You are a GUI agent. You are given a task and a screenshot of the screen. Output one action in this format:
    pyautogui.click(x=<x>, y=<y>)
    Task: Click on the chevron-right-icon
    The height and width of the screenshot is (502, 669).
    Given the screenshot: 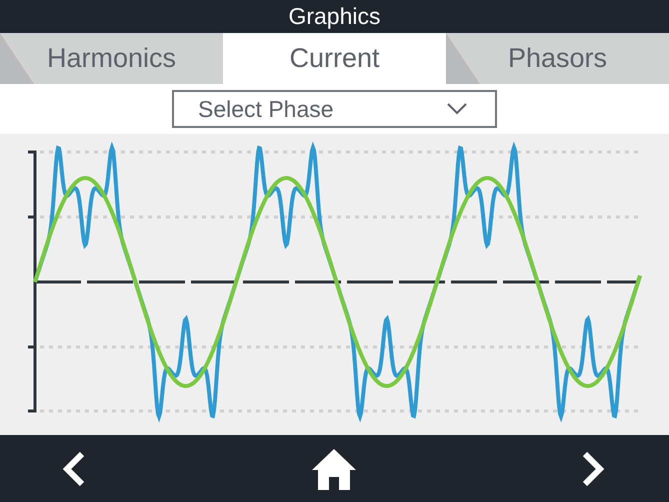 What is the action you would take?
    pyautogui.click(x=593, y=468)
    